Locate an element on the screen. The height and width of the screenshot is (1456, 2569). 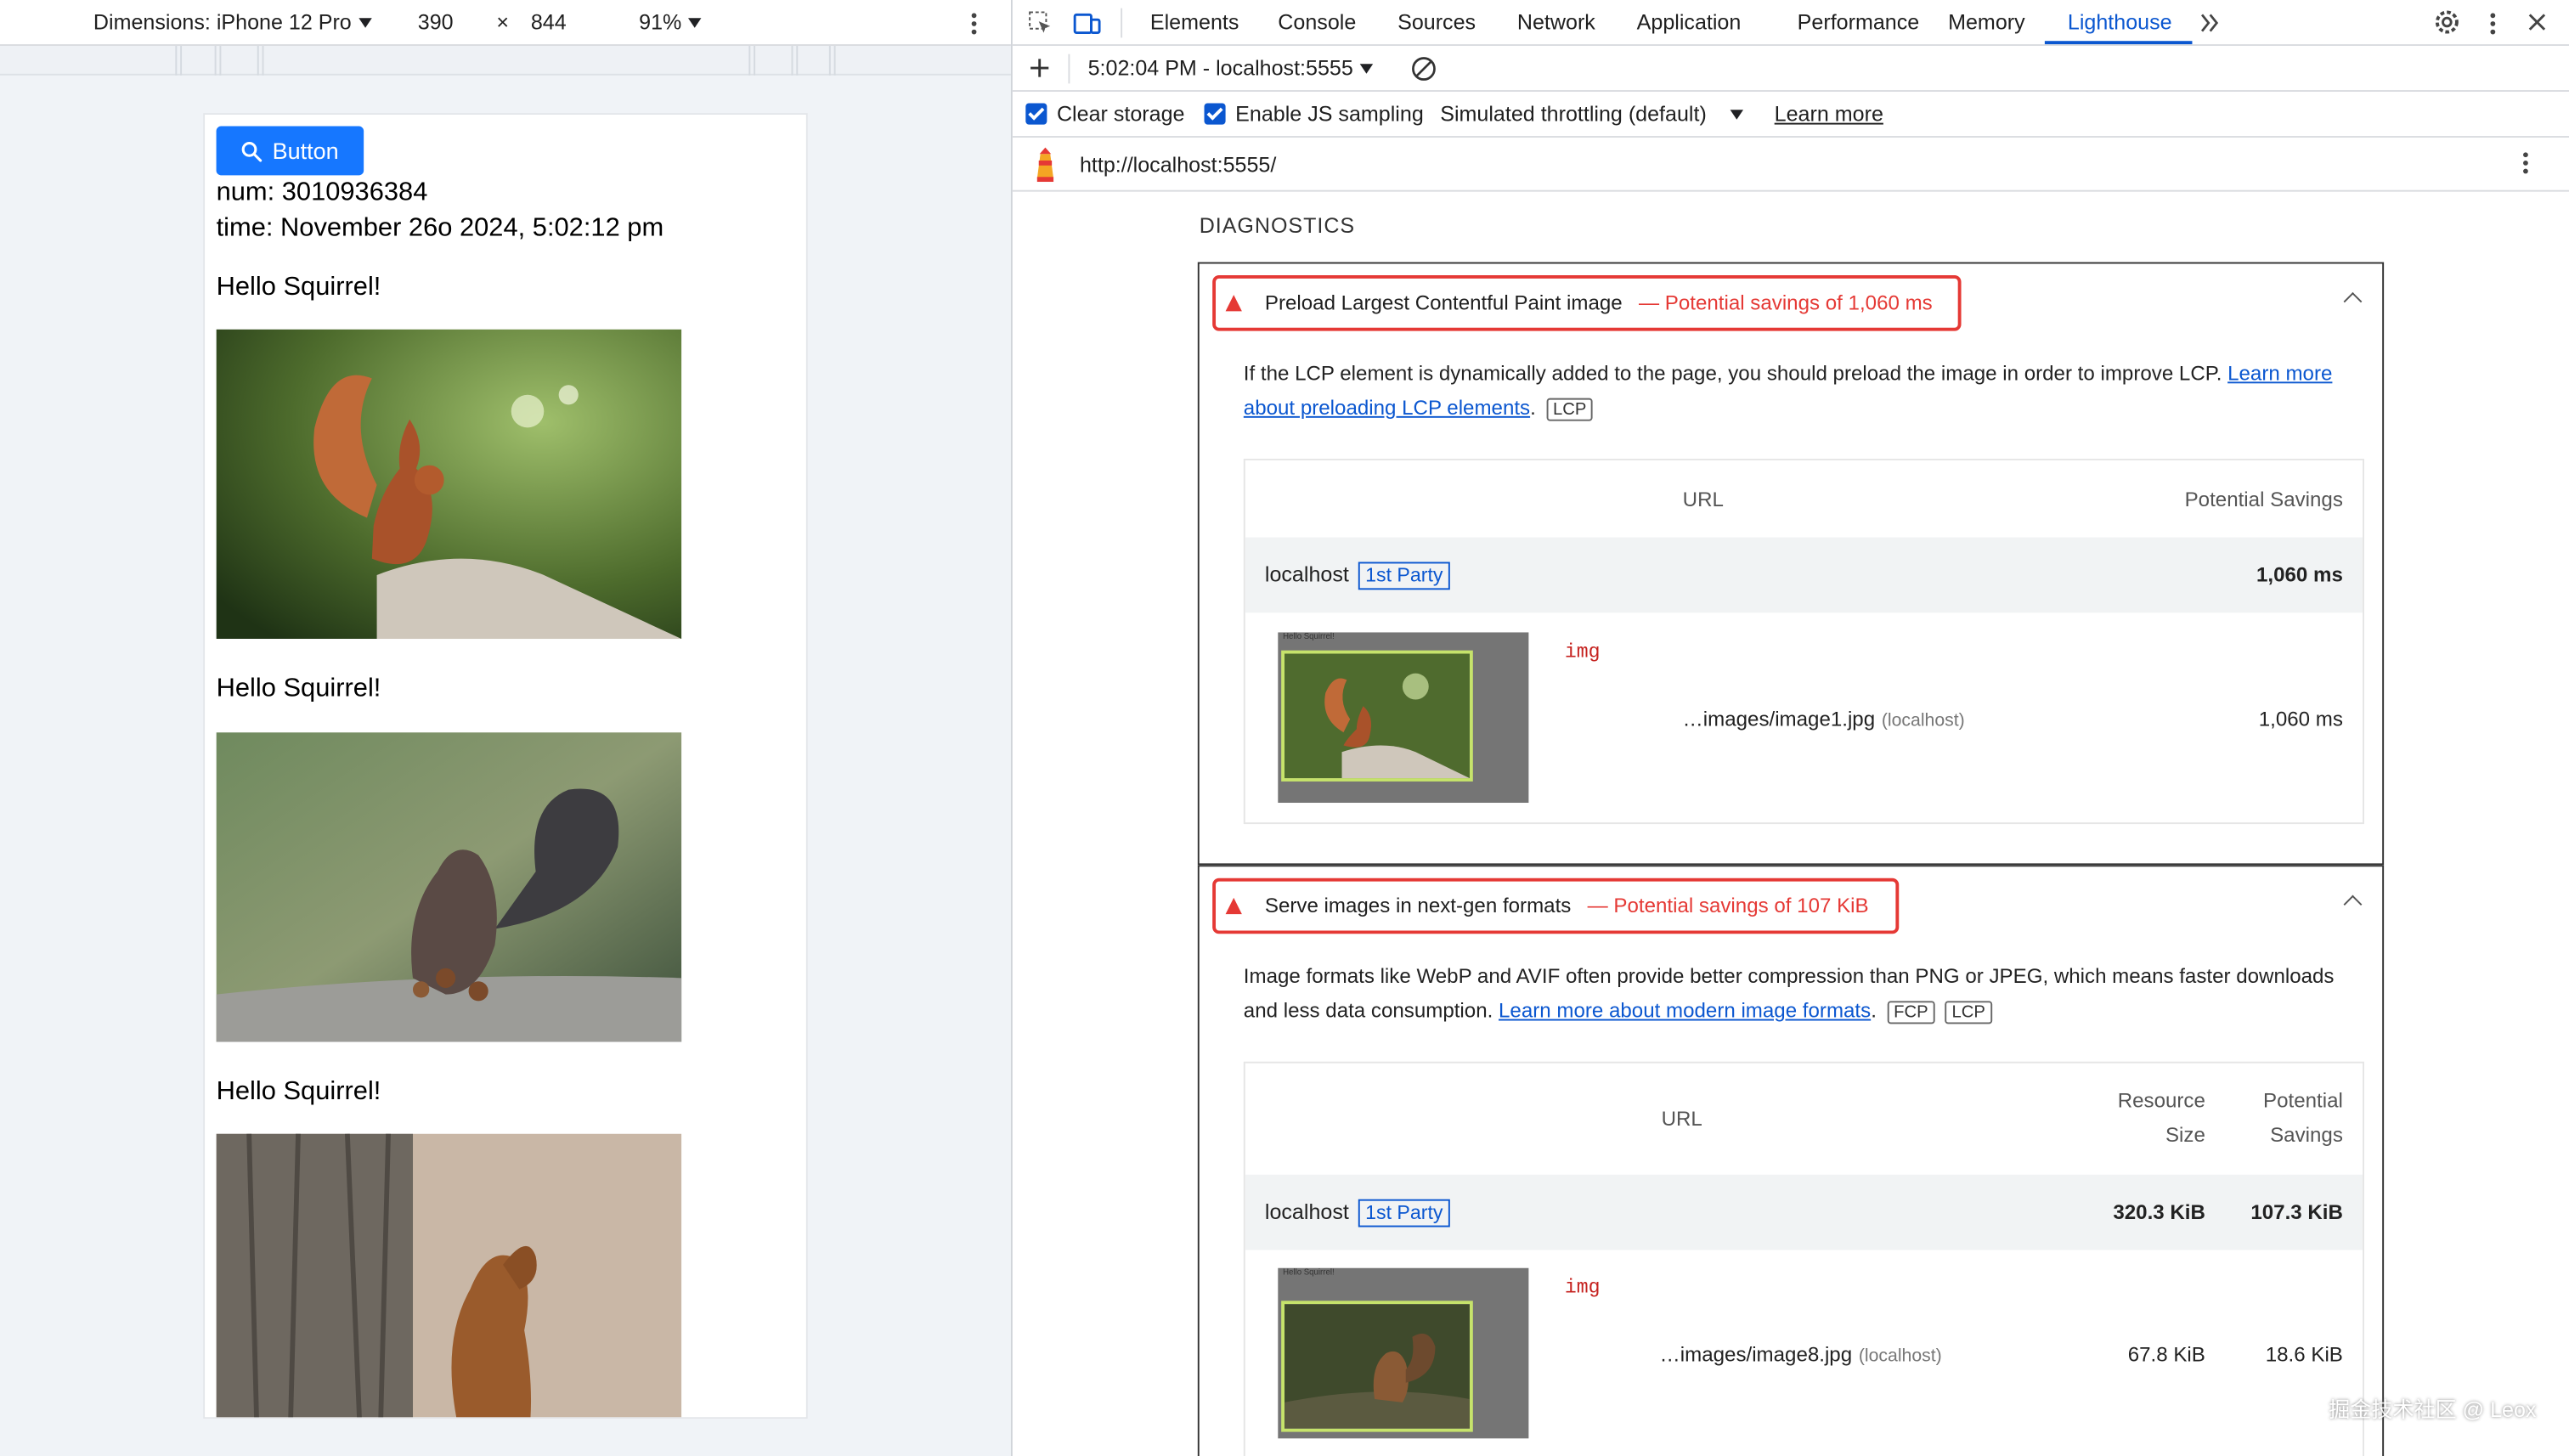
tab-console: Console is located at coordinates (1317, 23).